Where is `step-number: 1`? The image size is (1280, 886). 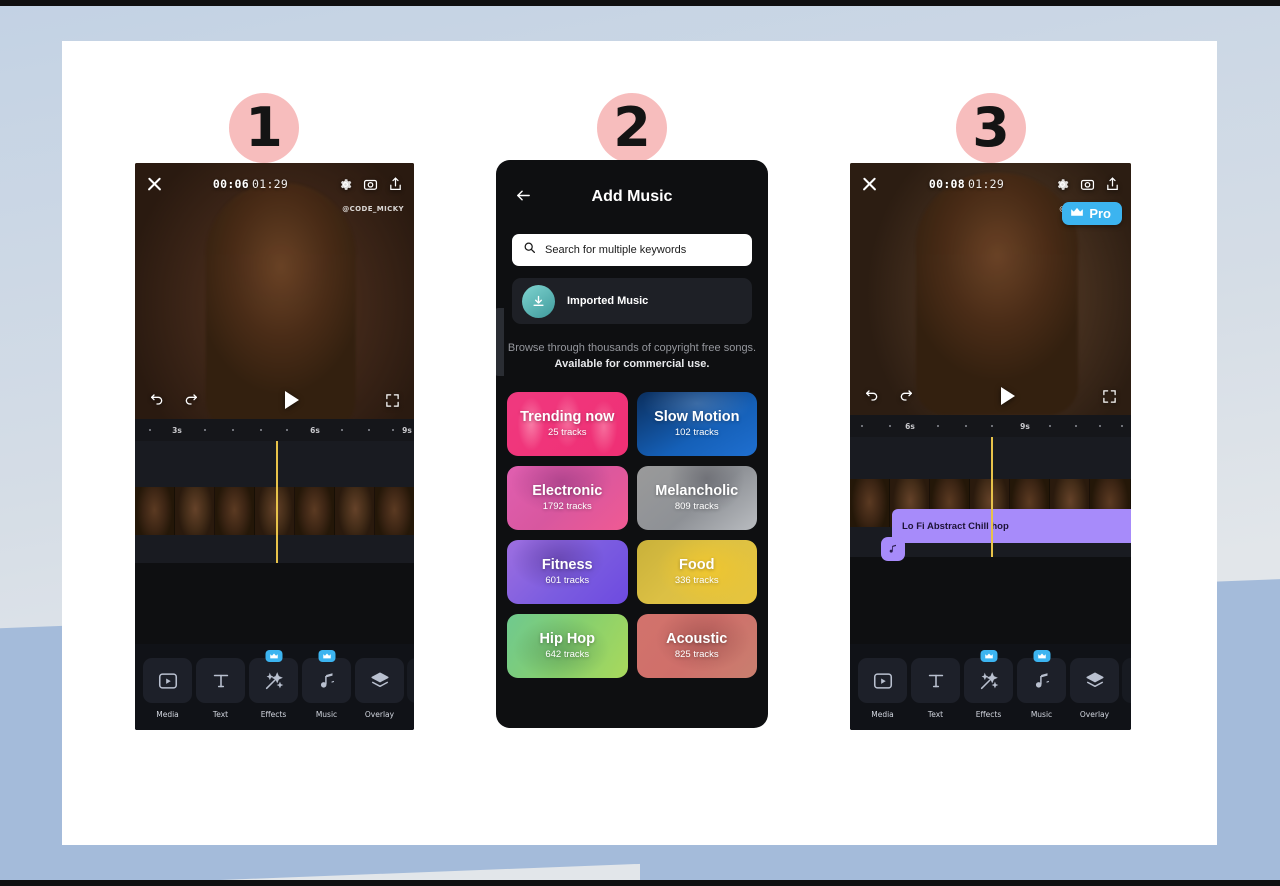
step-number: 1 is located at coordinates (264, 127).